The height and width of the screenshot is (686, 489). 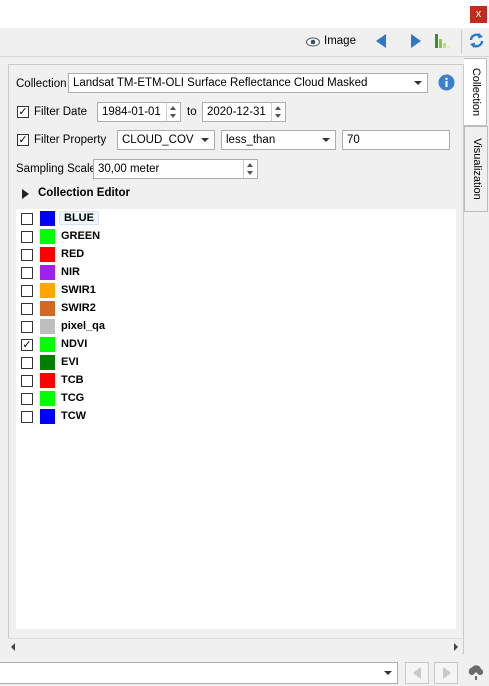 What do you see at coordinates (61, 112) in the screenshot?
I see `filter-date-label: Filter Date` at bounding box center [61, 112].